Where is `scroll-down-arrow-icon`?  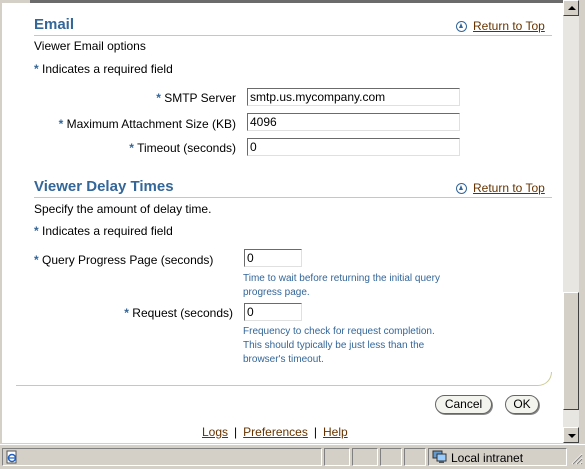
scroll-down-arrow-icon is located at coordinates (572, 436).